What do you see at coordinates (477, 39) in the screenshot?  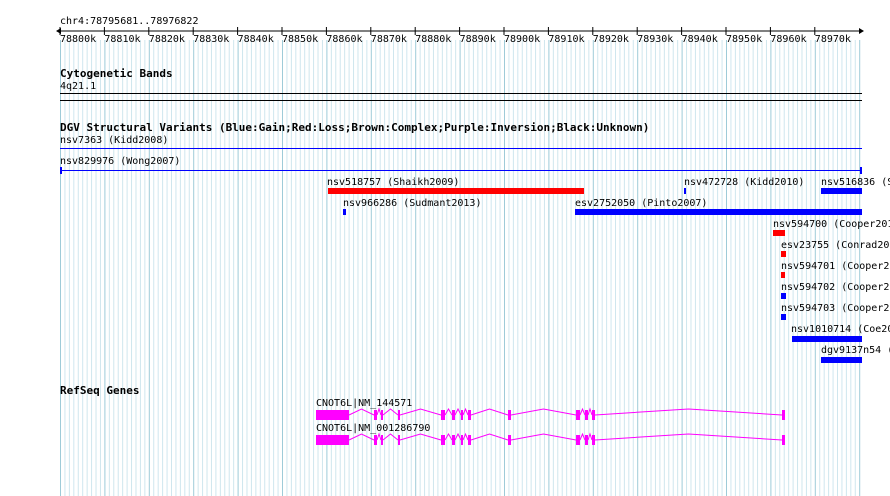 I see `ruler-tick-label: 78890k` at bounding box center [477, 39].